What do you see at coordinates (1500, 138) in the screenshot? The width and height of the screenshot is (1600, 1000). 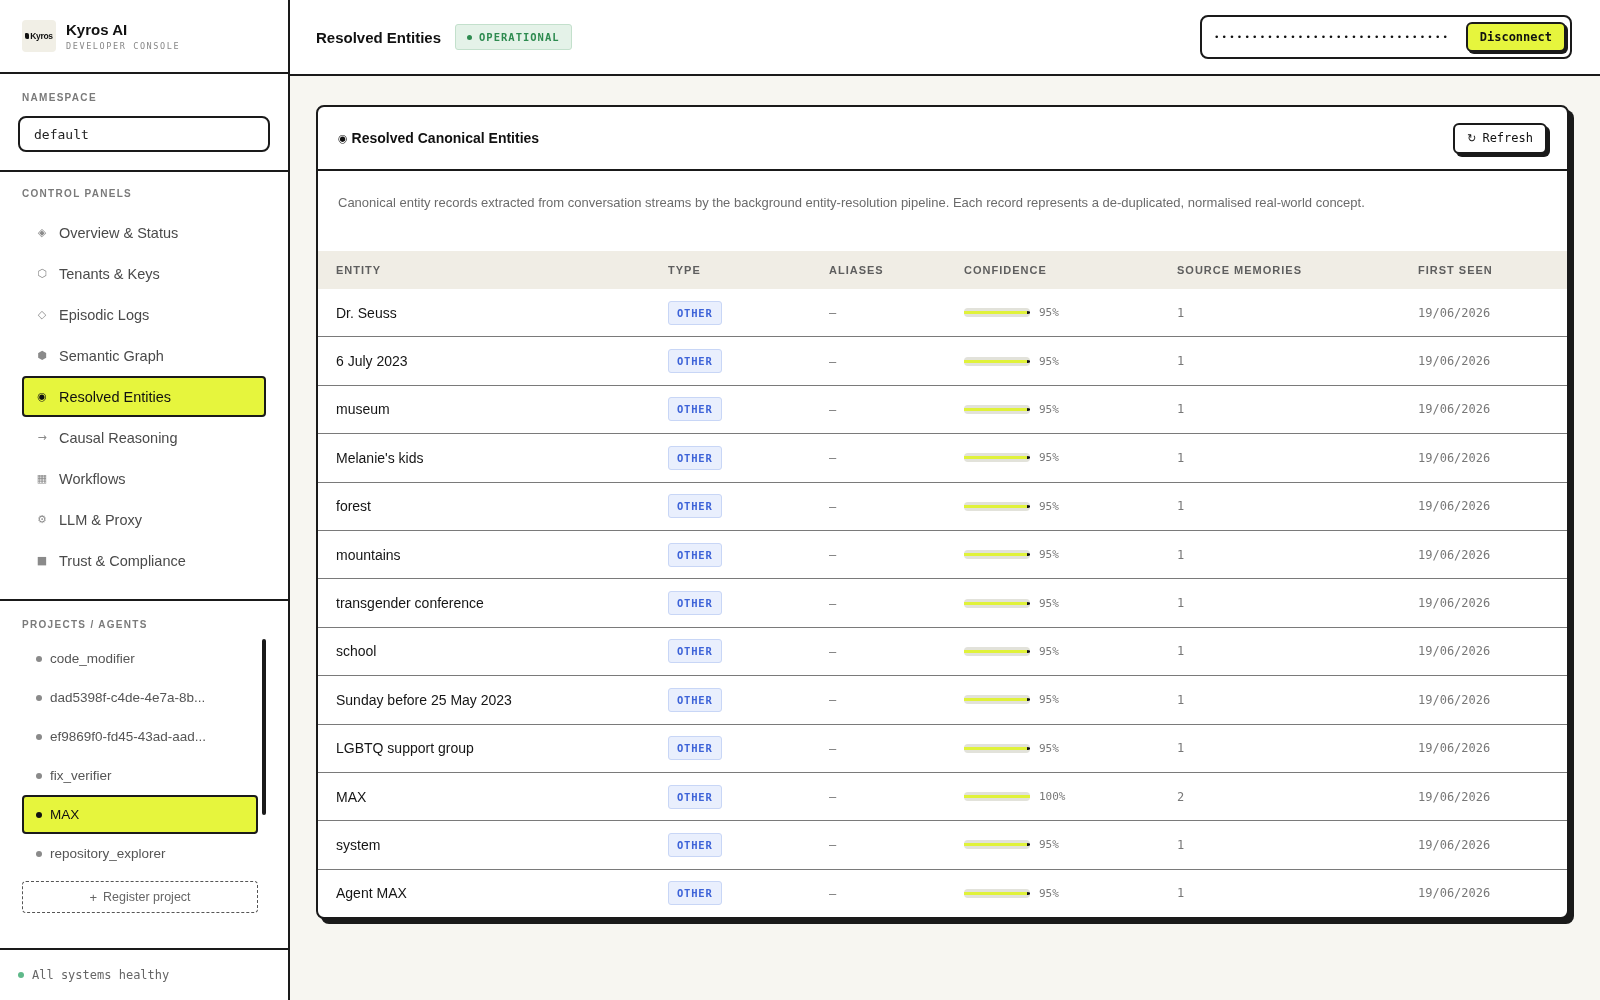 I see `refresh-button: ↻ Refresh` at bounding box center [1500, 138].